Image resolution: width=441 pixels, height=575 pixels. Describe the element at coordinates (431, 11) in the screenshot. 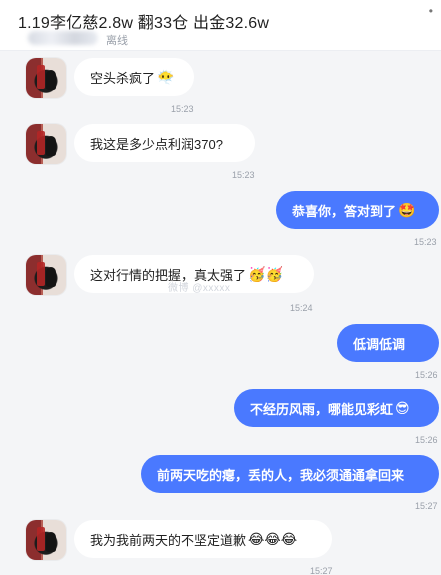

I see `more-icon: •` at that location.